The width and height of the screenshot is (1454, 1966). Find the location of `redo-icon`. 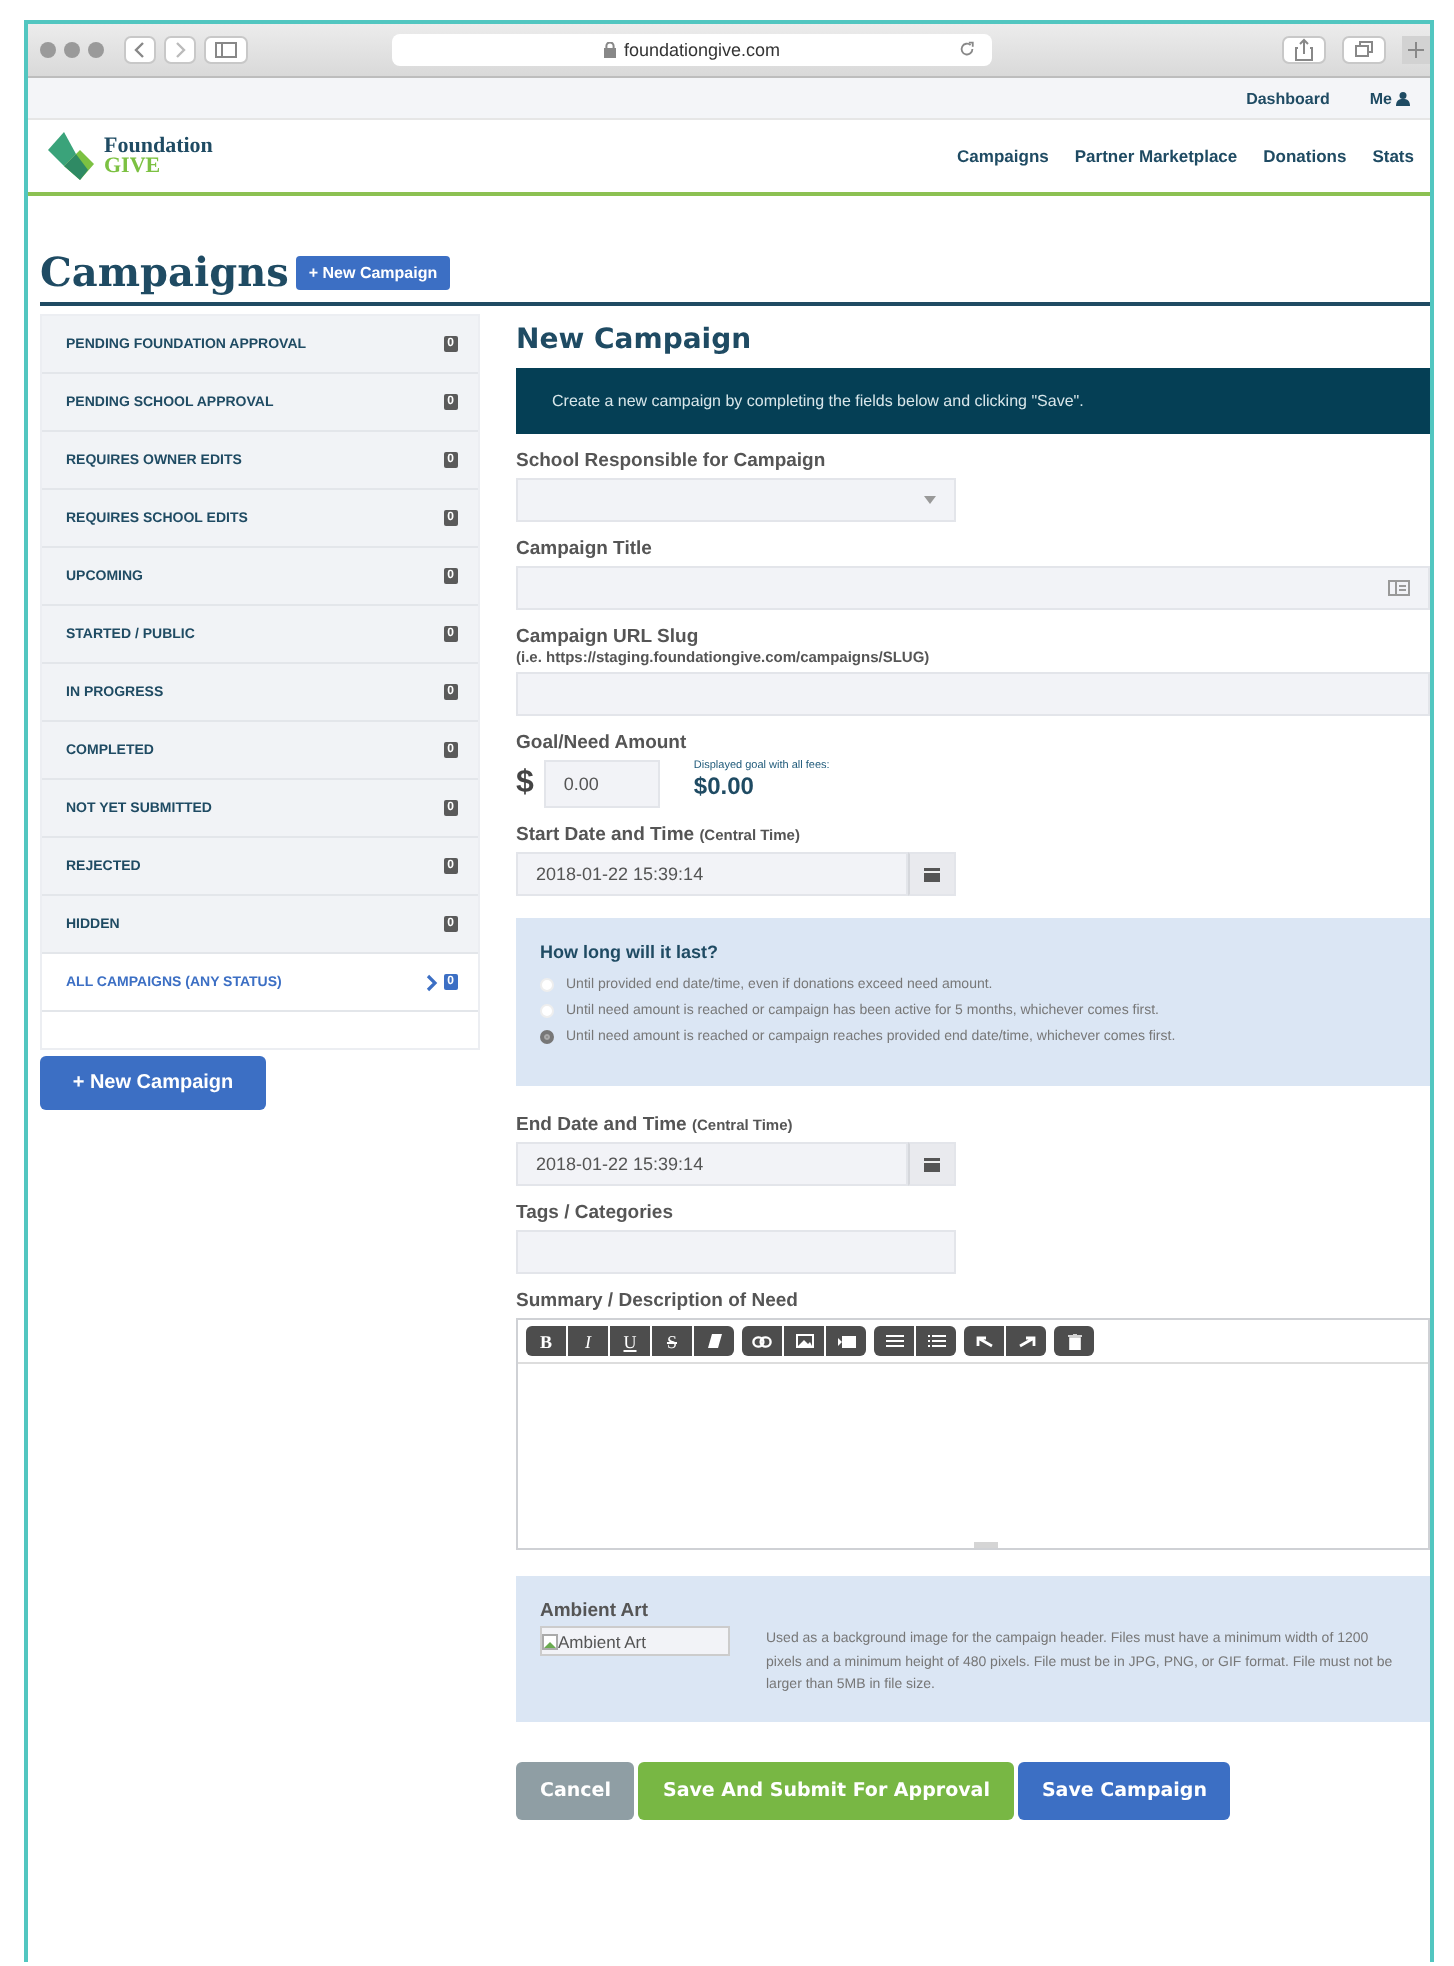

redo-icon is located at coordinates (1026, 1341).